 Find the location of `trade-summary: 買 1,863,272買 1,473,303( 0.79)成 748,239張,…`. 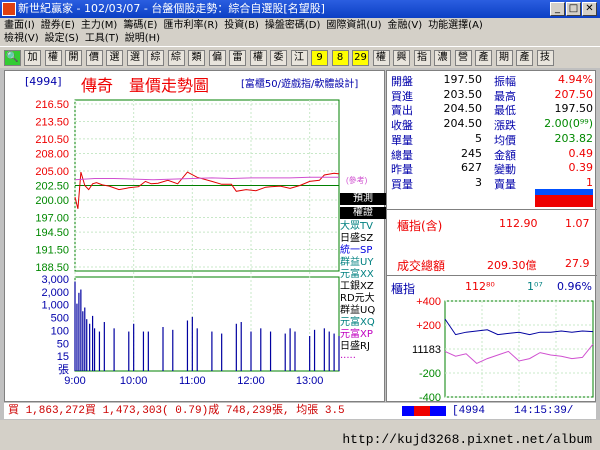

trade-summary: 買 1,863,272買 1,473,303( 0.79)成 748,239張,… is located at coordinates (176, 411).